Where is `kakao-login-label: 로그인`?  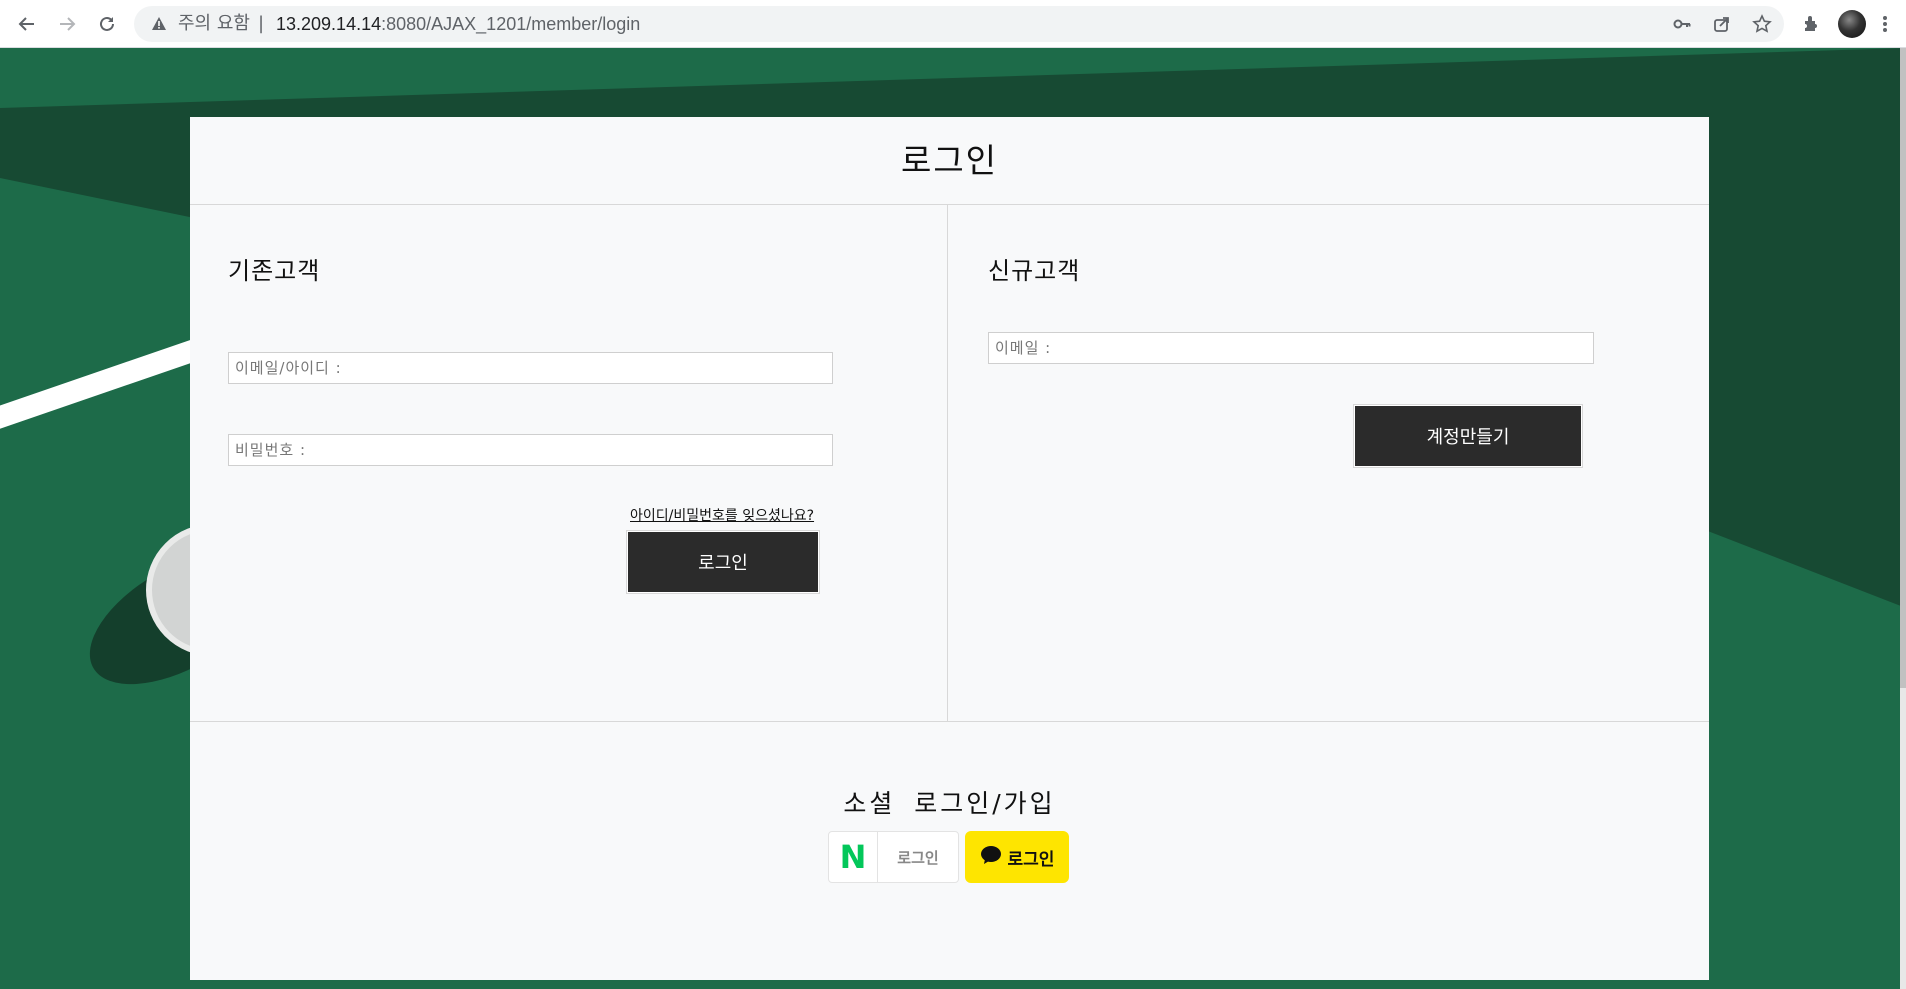
kakao-login-label: 로그인 is located at coordinates (1031, 859).